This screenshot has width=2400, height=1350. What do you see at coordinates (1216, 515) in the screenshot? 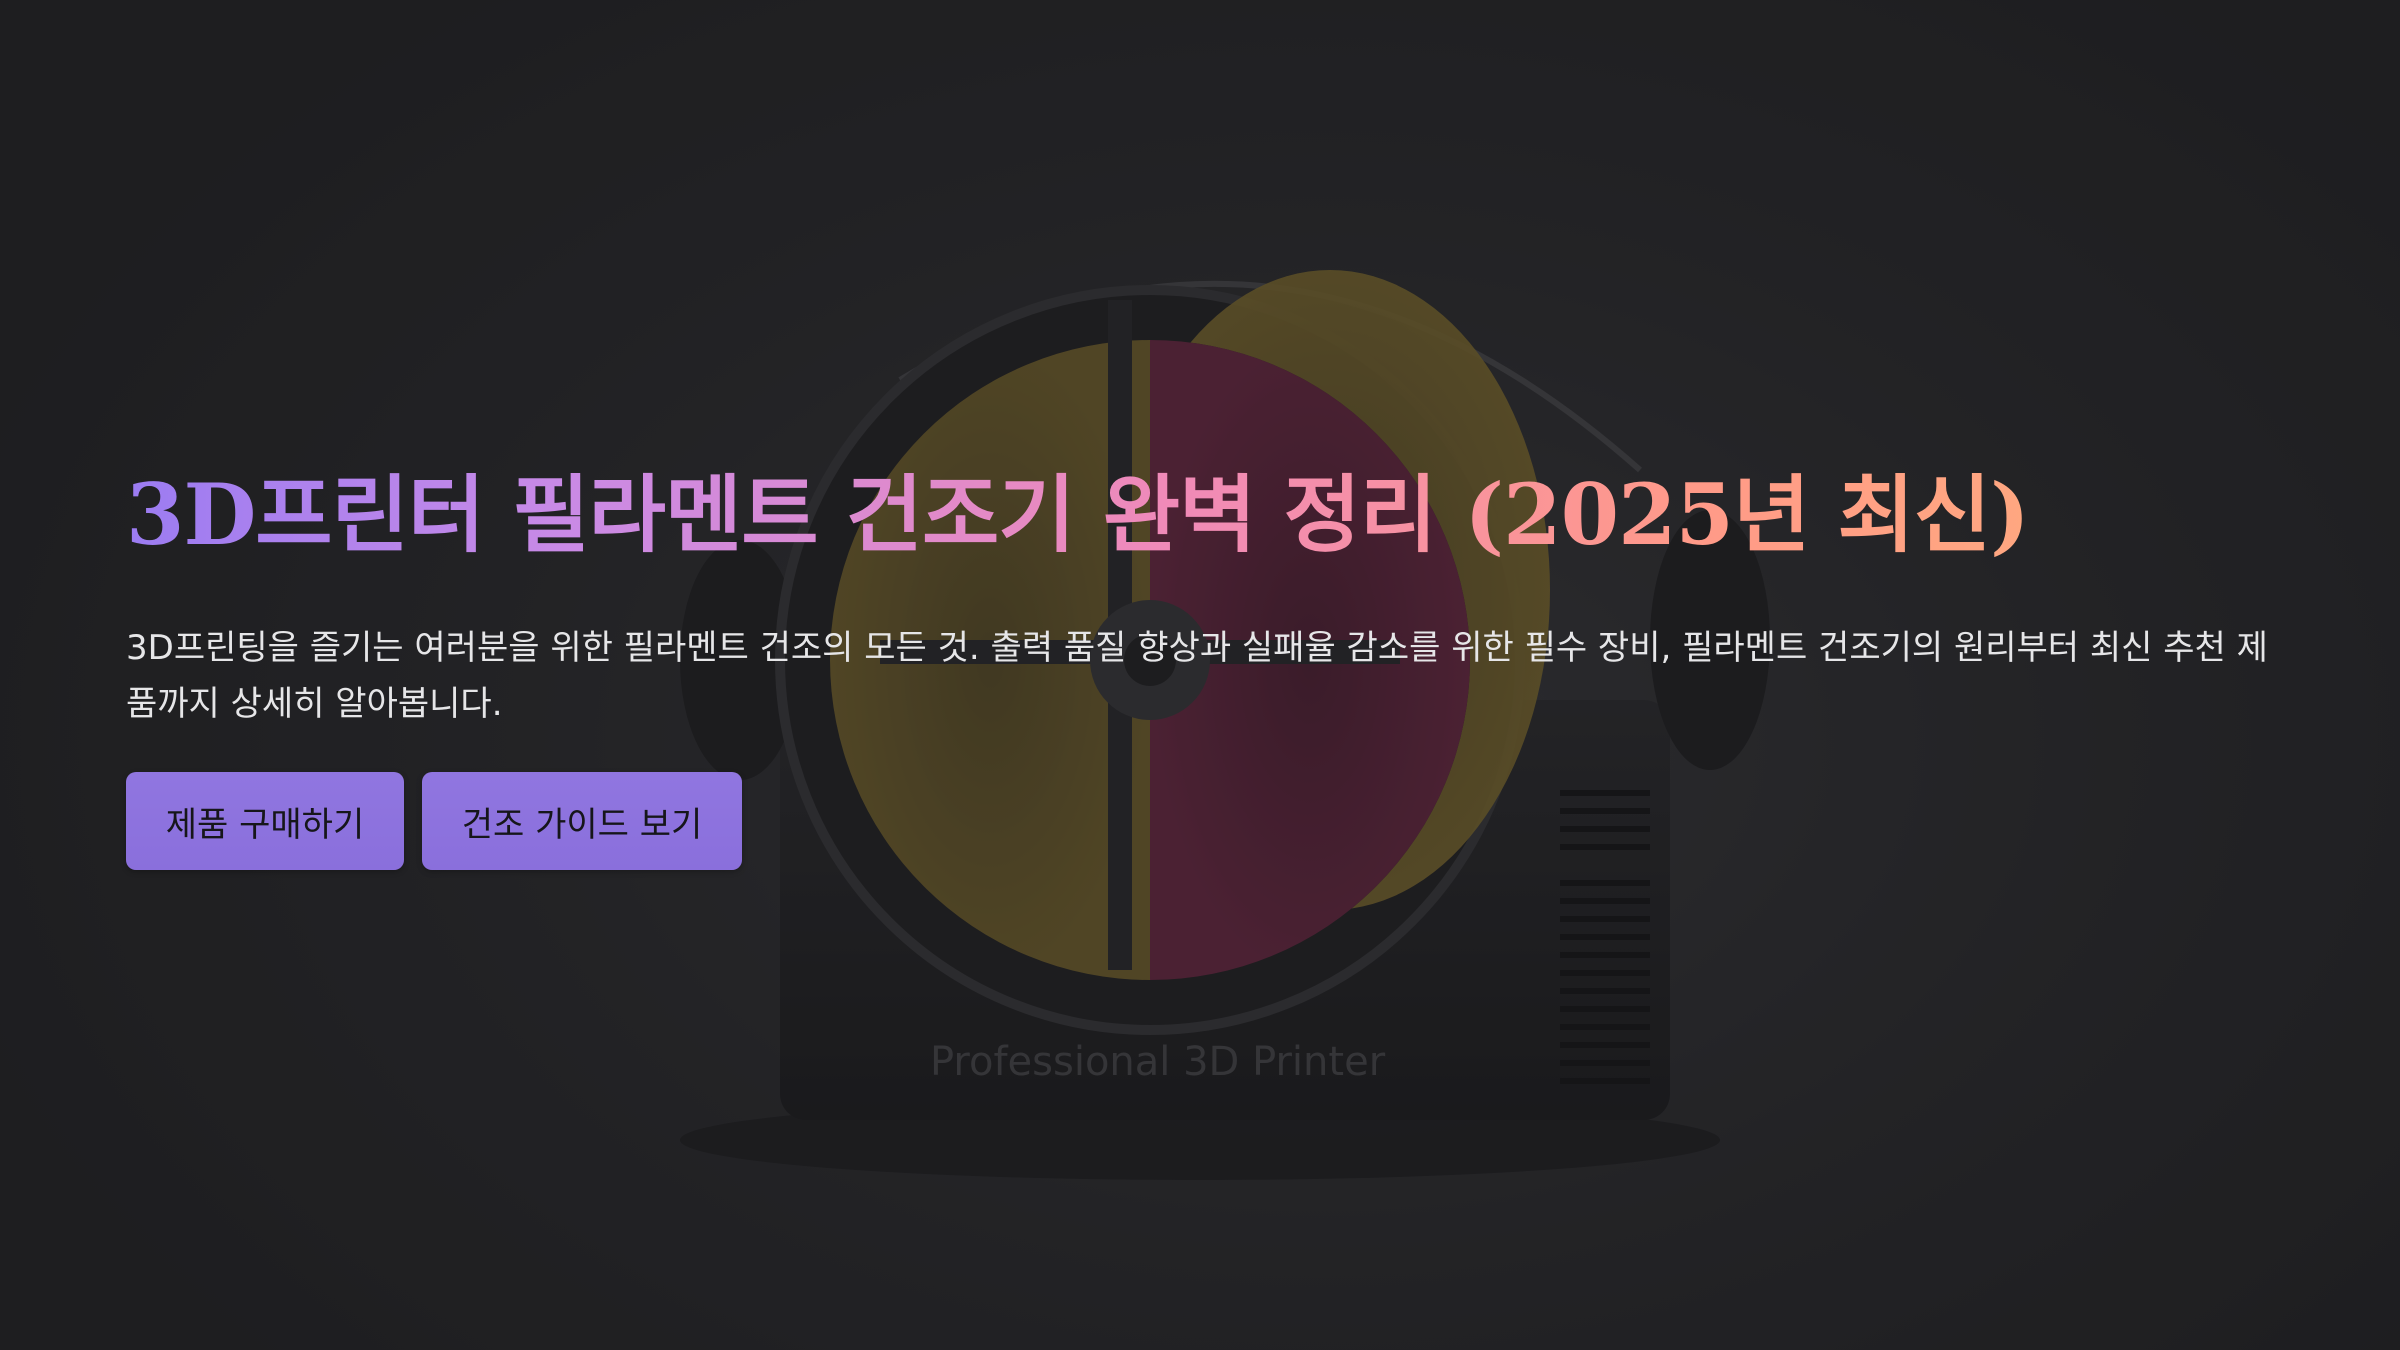
I see `page-title: 3D프린터 필라멘트 건조기 완벽 정리 (2025년 최신)` at bounding box center [1216, 515].